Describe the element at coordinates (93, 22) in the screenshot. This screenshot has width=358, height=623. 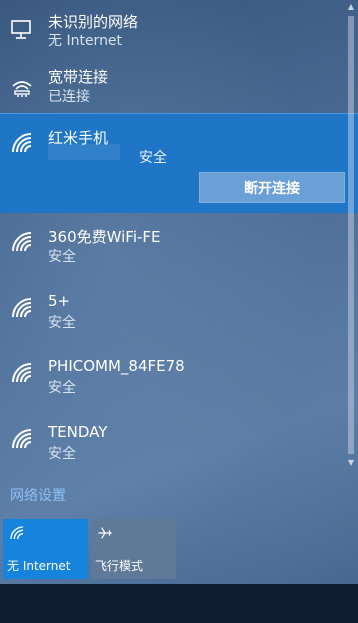
I see `network-name: 未识别的网络` at that location.